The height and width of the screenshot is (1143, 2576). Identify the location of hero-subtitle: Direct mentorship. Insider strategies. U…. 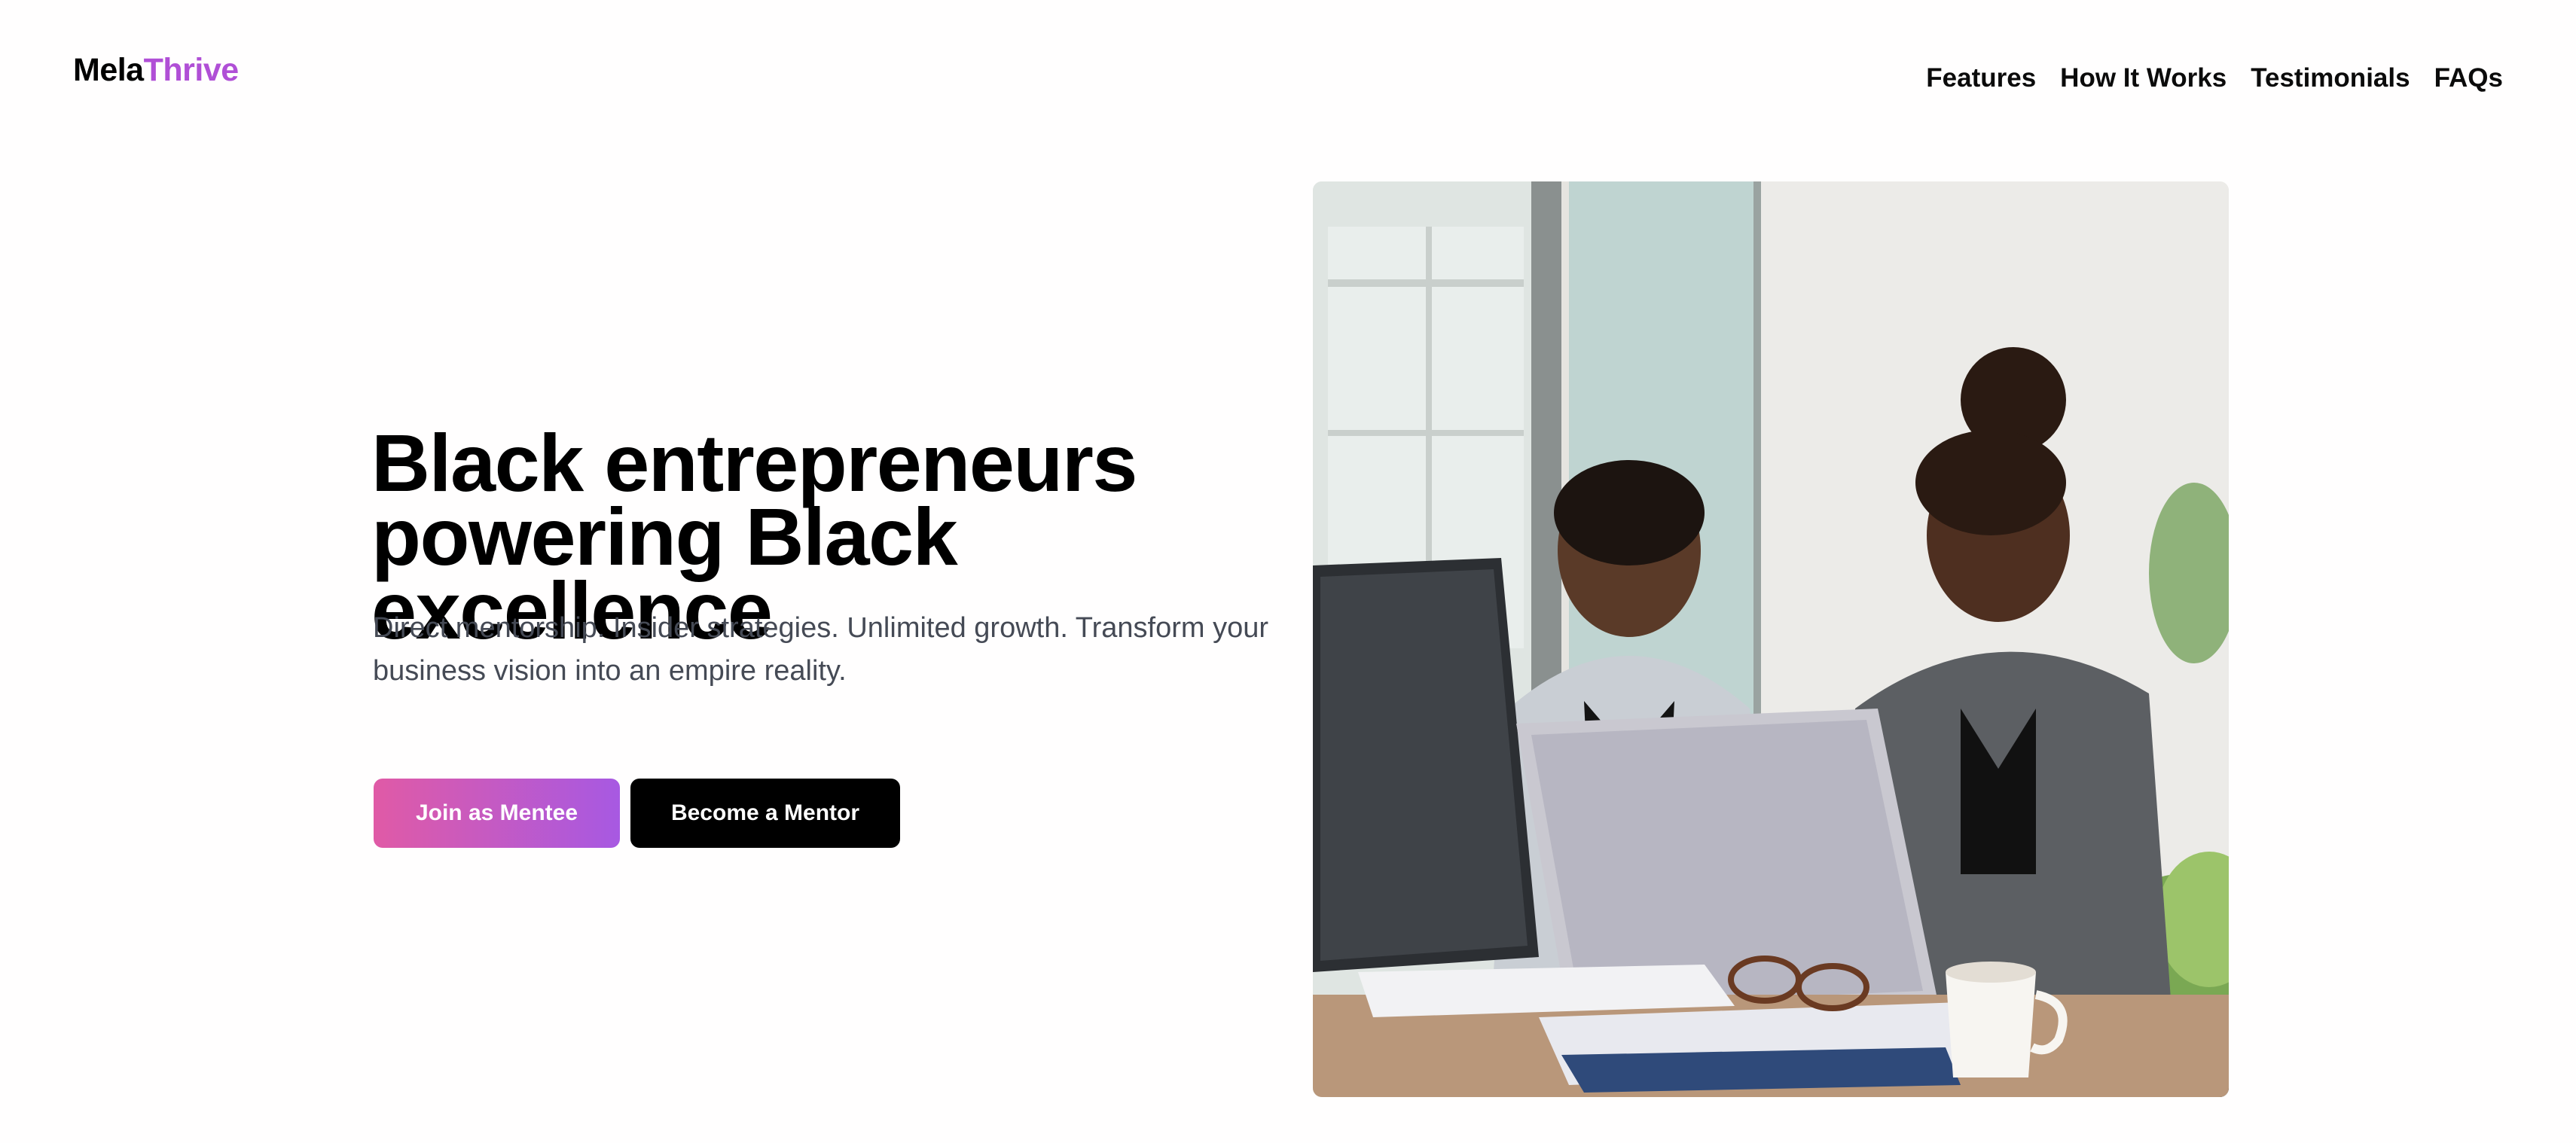
(820, 649).